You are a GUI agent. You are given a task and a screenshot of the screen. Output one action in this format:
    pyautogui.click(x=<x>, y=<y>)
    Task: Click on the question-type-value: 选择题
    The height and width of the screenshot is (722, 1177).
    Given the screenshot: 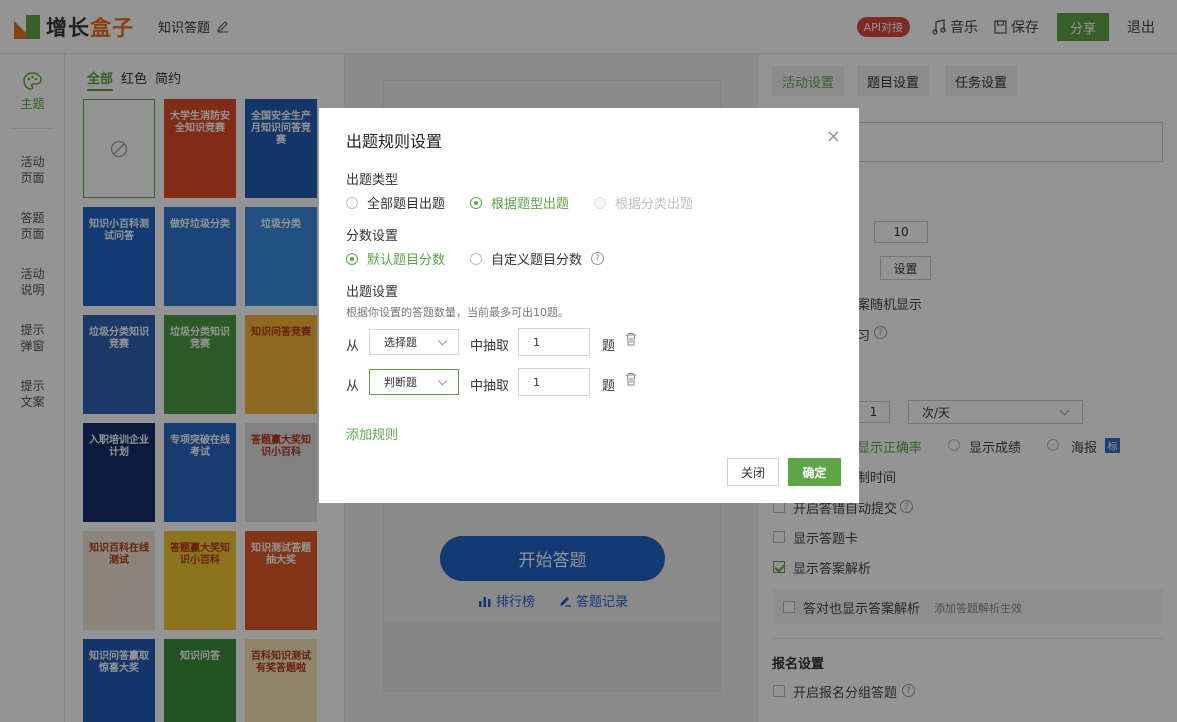 What is the action you would take?
    pyautogui.click(x=400, y=342)
    